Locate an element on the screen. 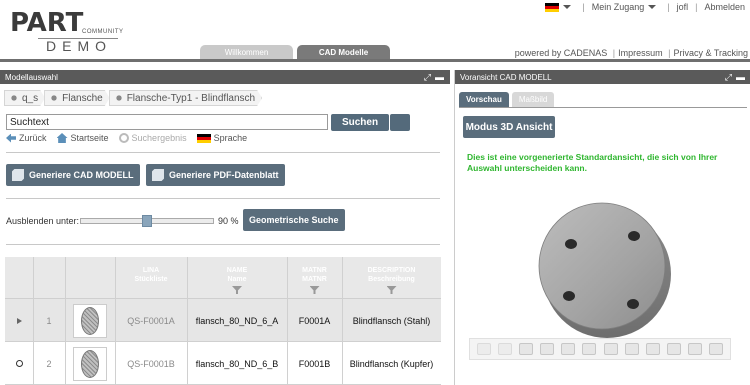 This screenshot has height=385, width=750. divider is located at coordinates (223, 198).